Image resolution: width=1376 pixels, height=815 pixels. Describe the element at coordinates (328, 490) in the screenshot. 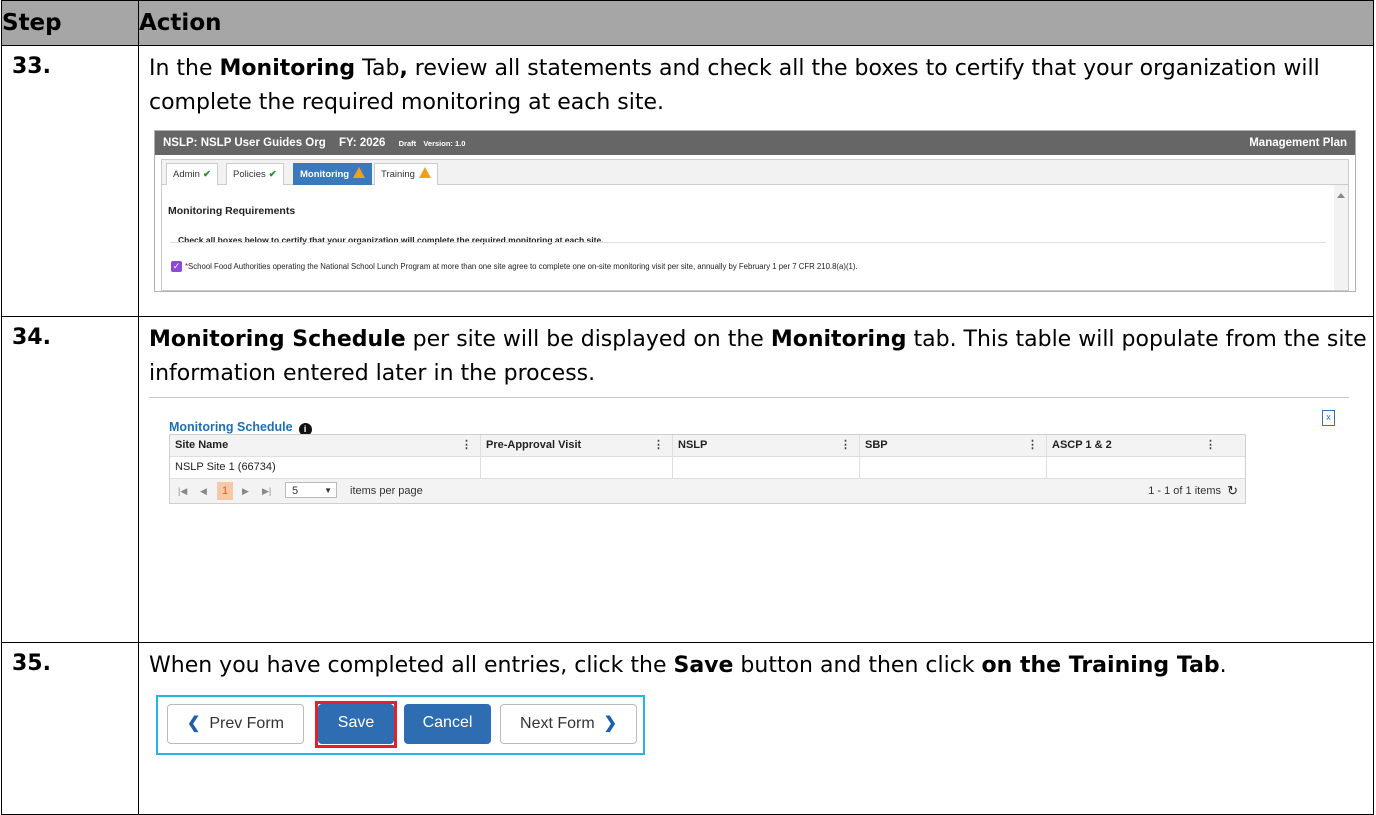

I see `chevron-down-icon: ▼` at that location.